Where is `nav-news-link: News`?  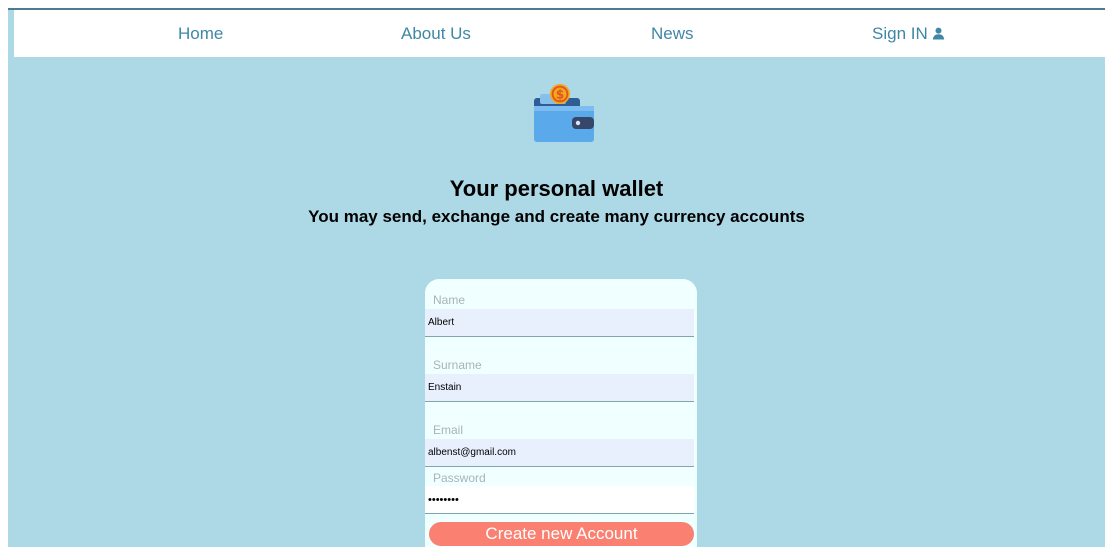
nav-news-link: News is located at coordinates (672, 34).